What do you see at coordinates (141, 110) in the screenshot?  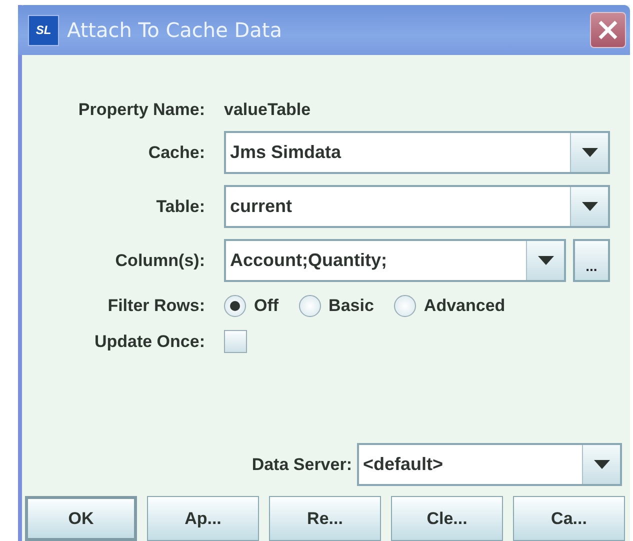 I see `field-label: Property Name:` at bounding box center [141, 110].